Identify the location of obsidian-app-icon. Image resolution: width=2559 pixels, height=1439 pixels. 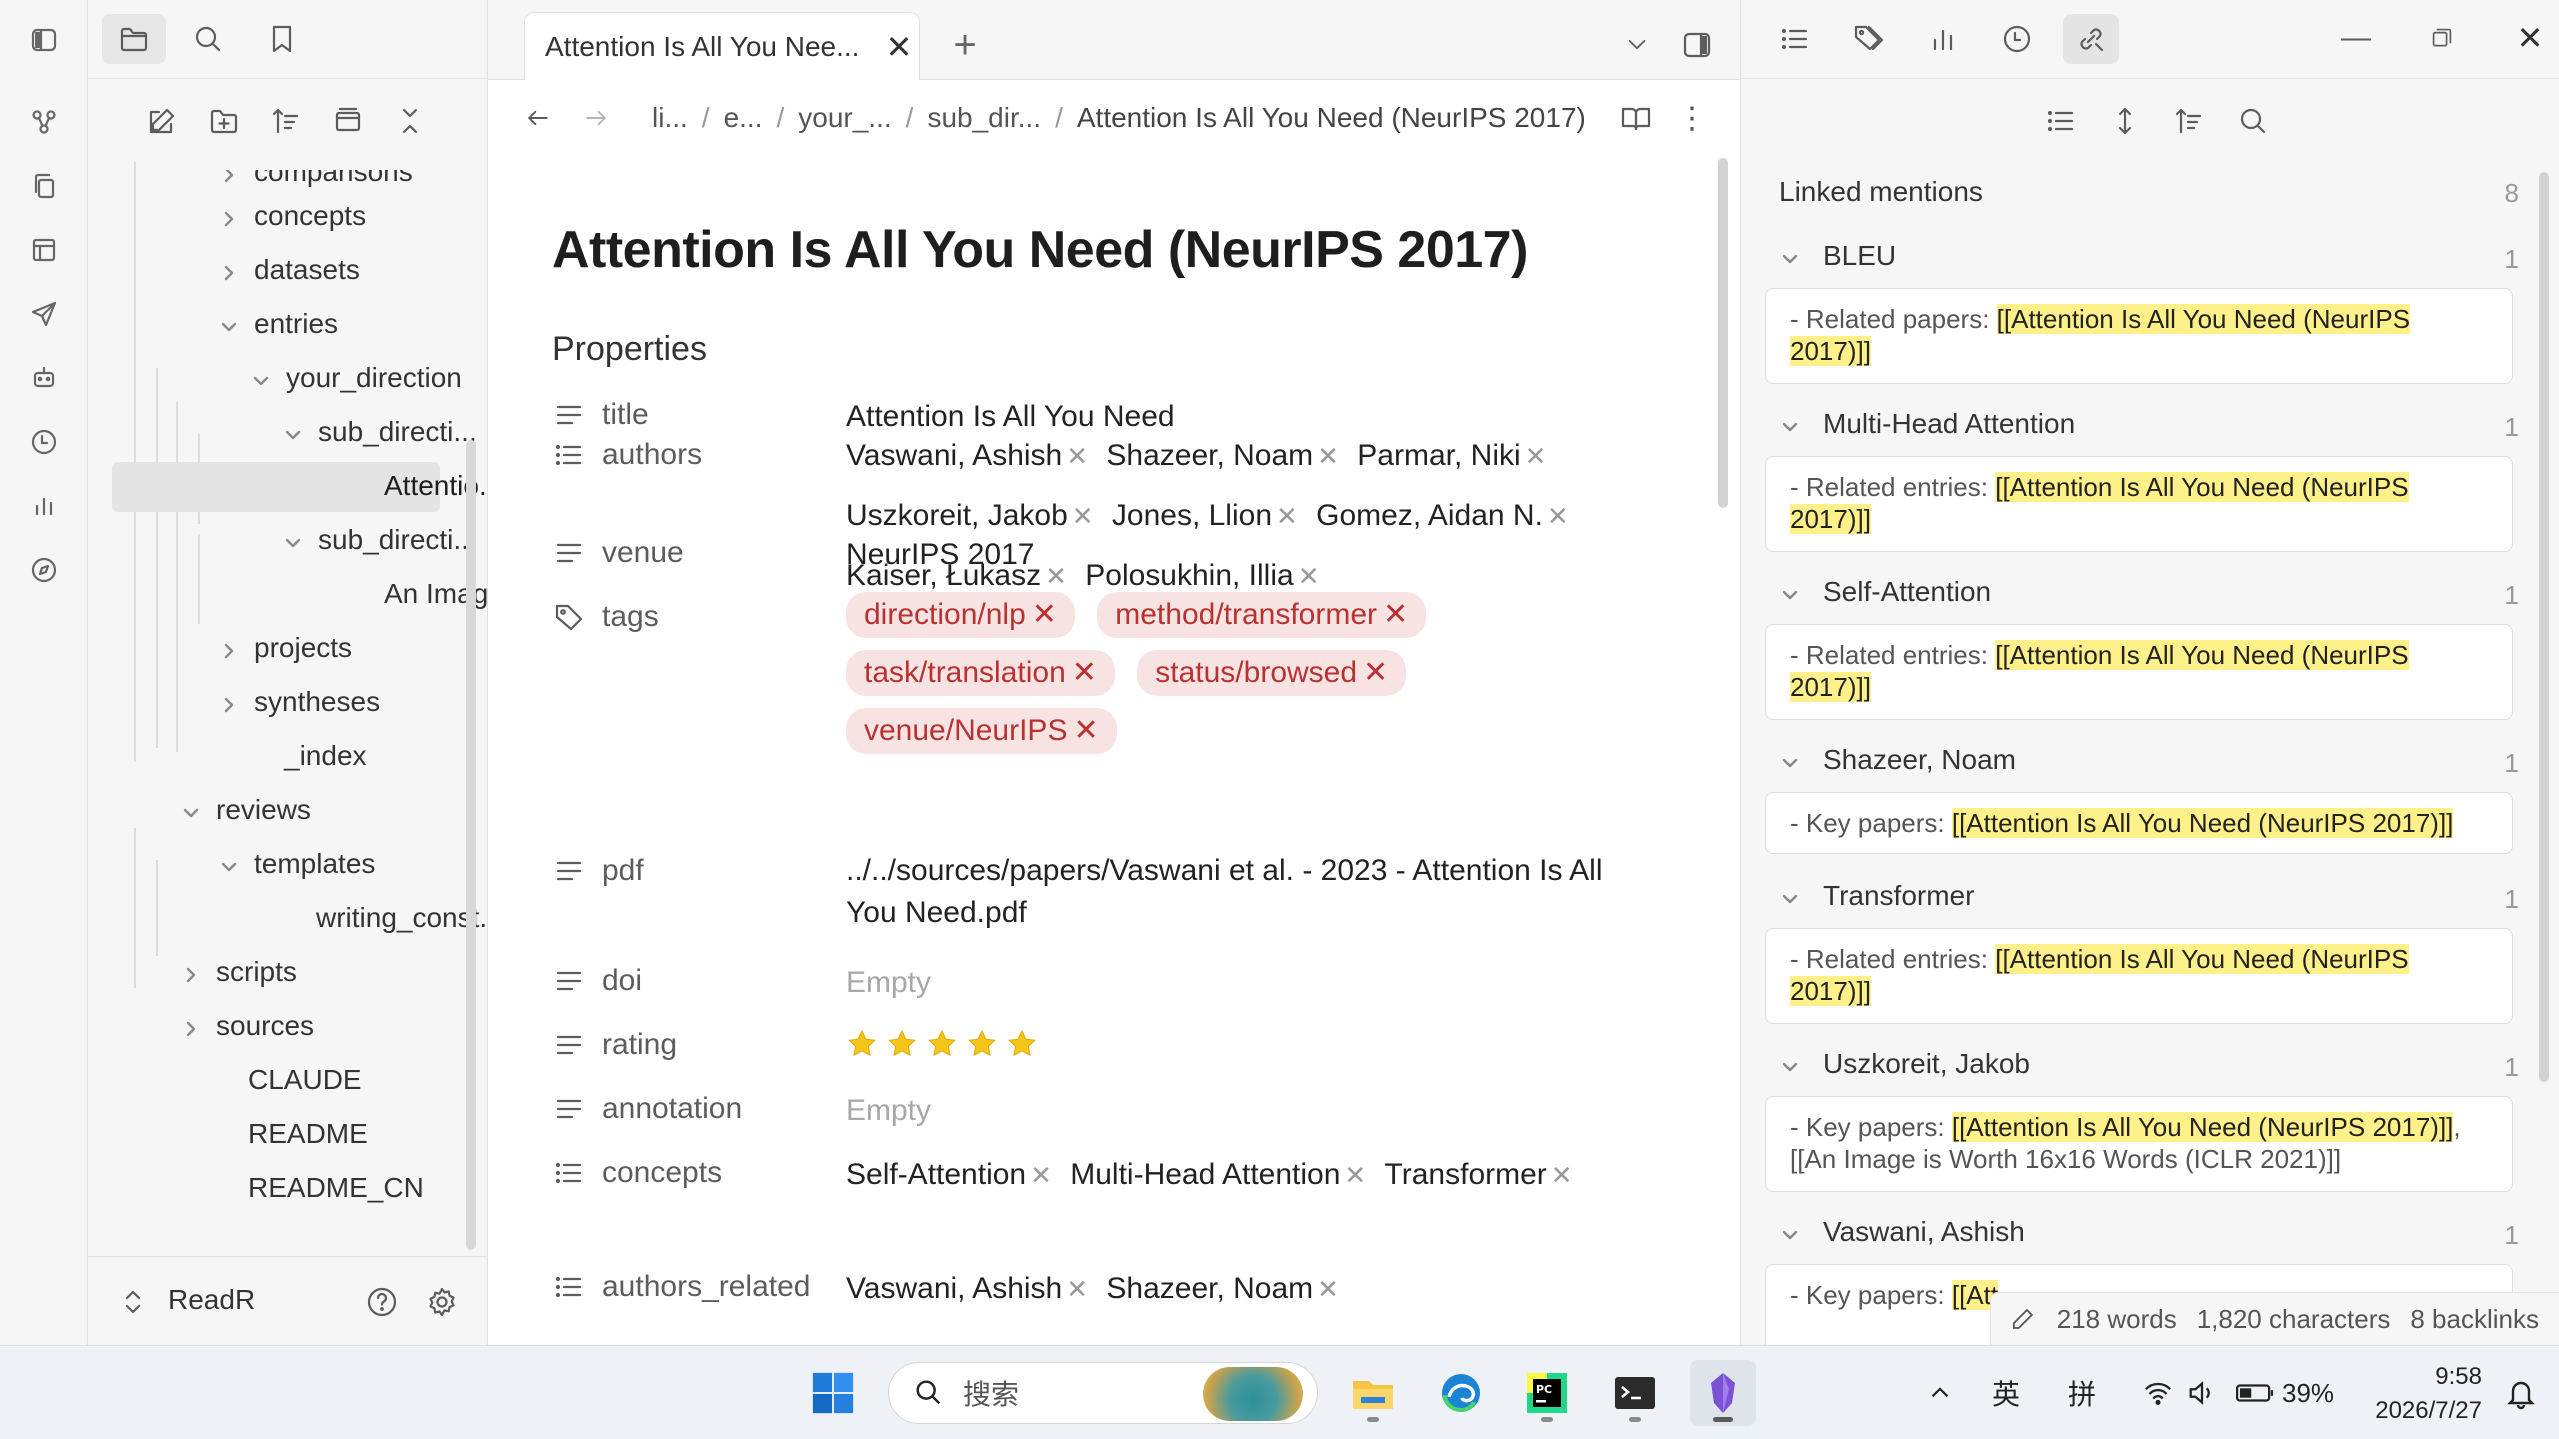
(1723, 1393).